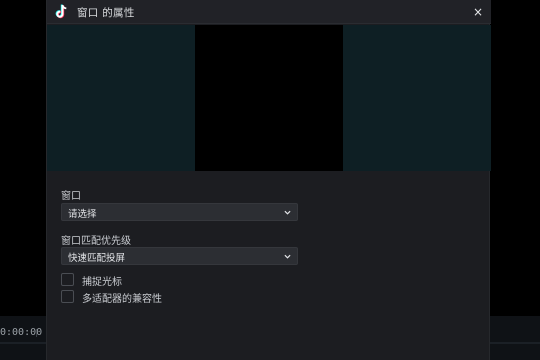 Image resolution: width=540 pixels, height=360 pixels. Describe the element at coordinates (122, 299) in the screenshot. I see `checkbox-label: 多适配器的兼容性` at that location.